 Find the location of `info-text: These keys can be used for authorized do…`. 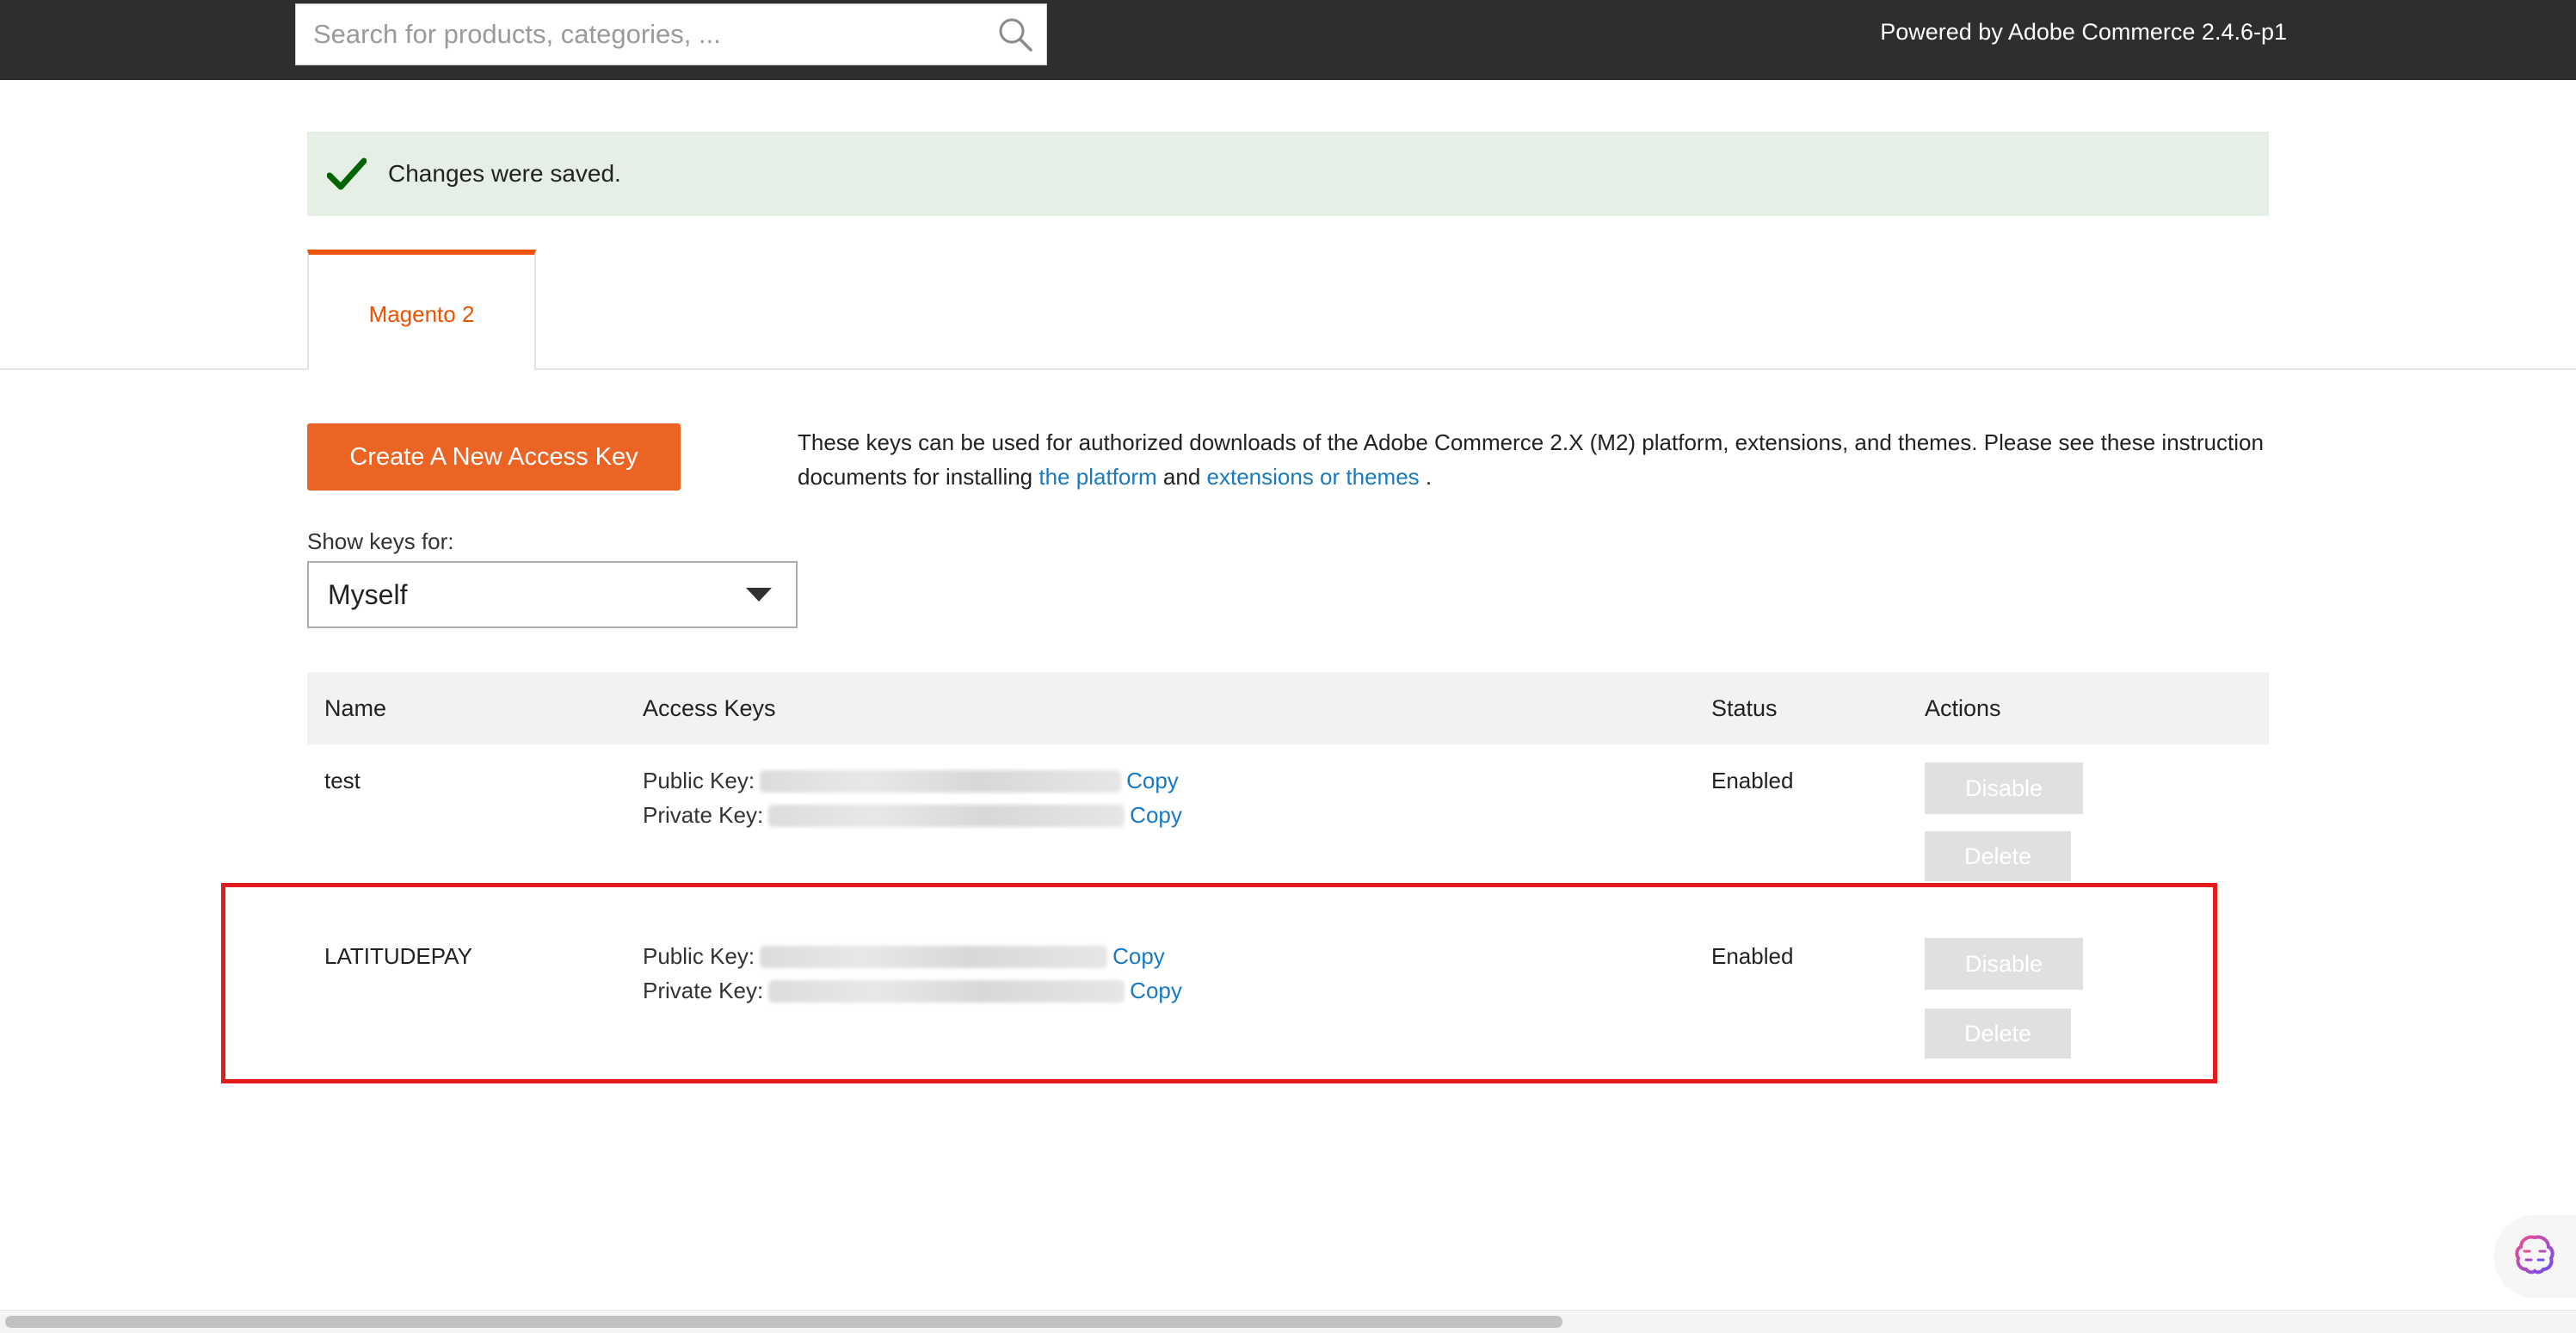

info-text: These keys can be used for authorized do… is located at coordinates (1534, 460).